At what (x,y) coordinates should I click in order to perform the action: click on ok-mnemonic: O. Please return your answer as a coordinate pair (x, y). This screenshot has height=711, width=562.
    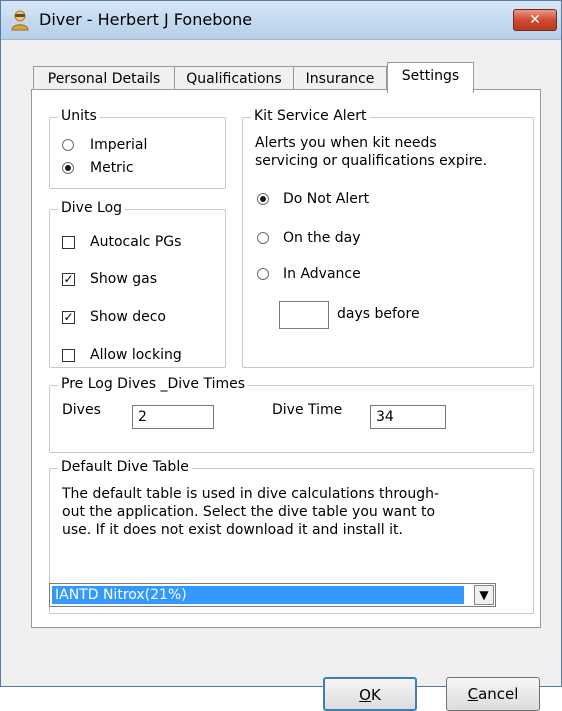
    Looking at the image, I should click on (365, 695).